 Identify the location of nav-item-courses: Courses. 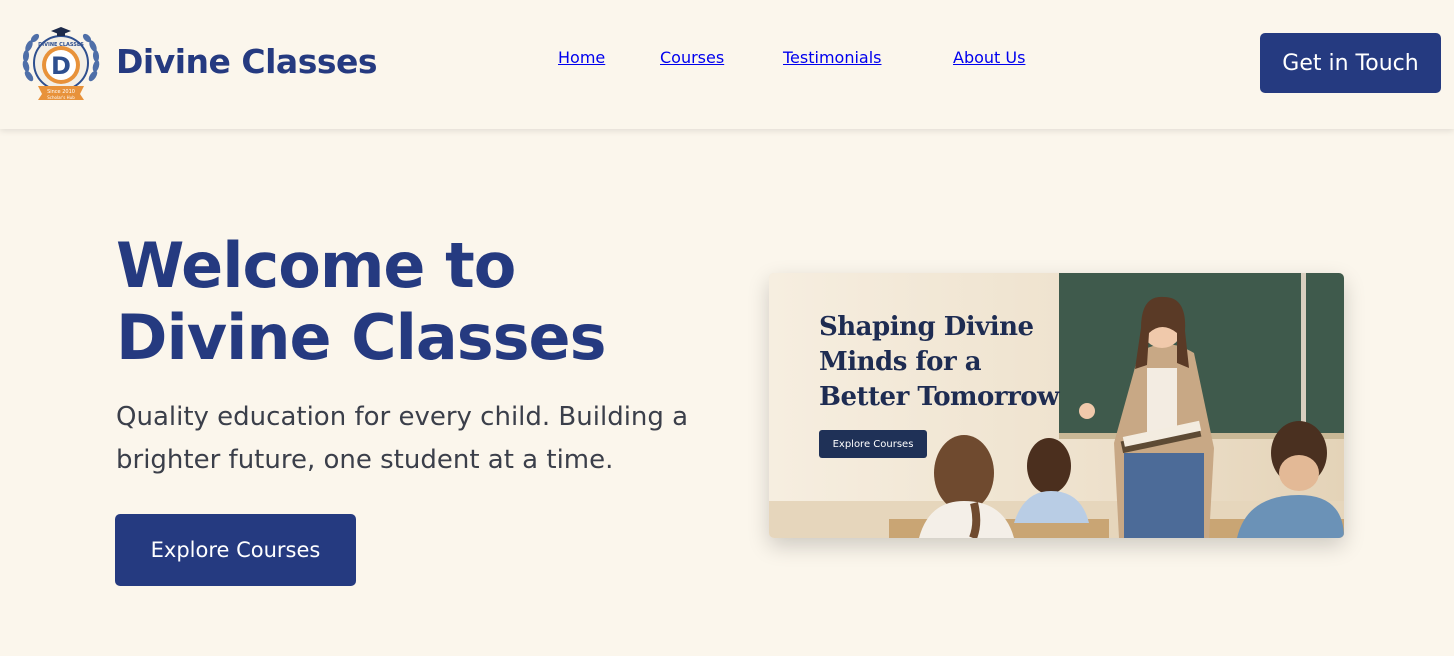
(692, 57).